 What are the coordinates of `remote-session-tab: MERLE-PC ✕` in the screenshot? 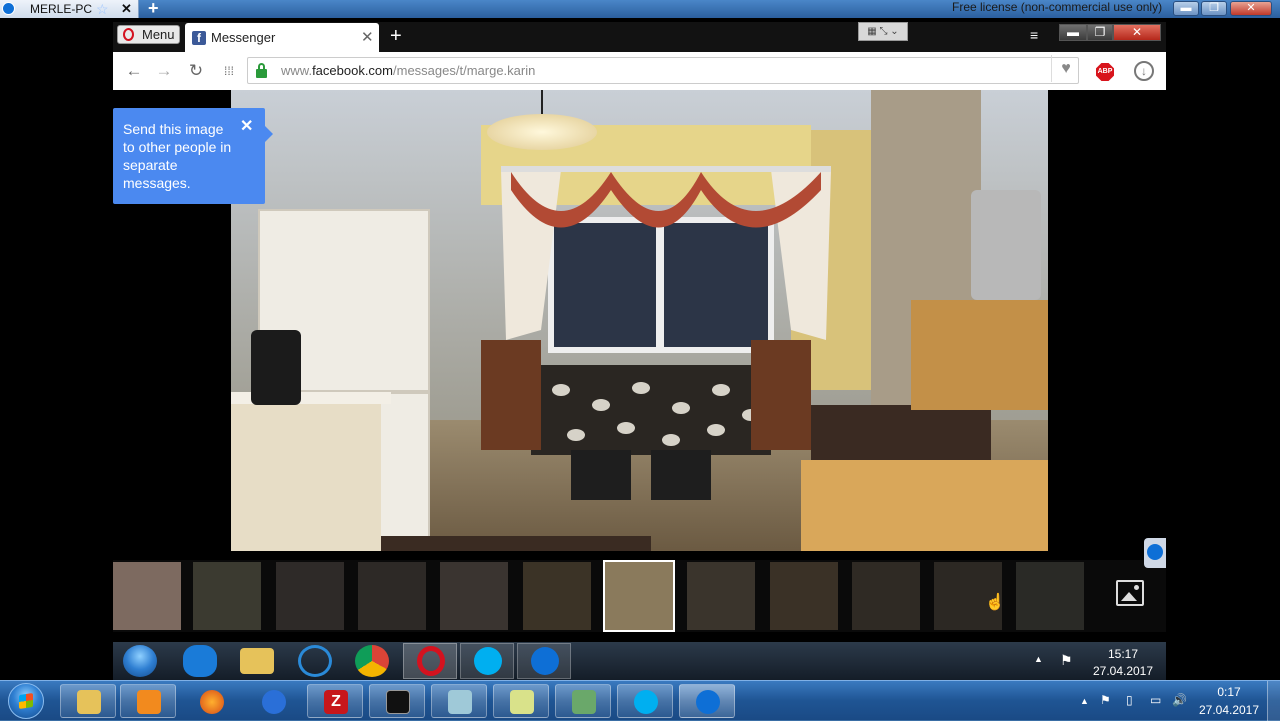 It's located at (69, 9).